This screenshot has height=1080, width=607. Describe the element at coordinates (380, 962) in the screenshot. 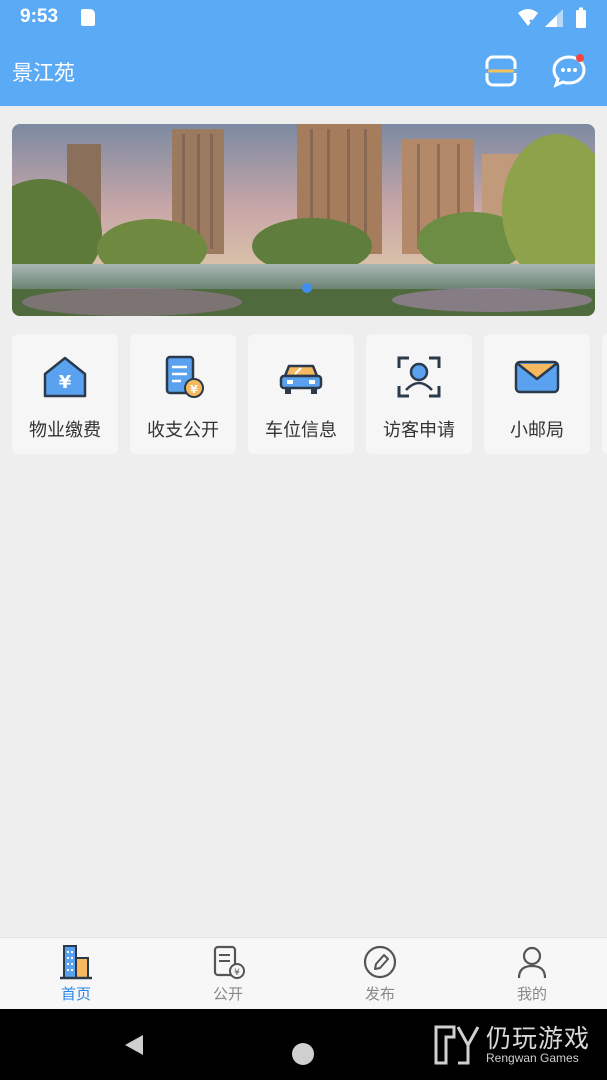

I see `pencil-circle-icon` at that location.